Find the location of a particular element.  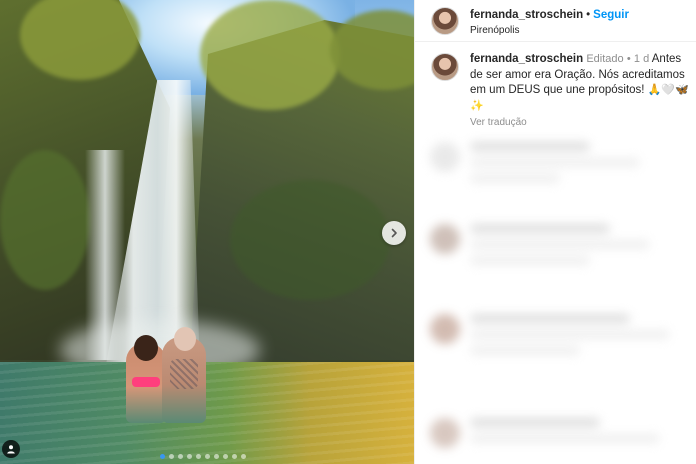

carousel-next-button is located at coordinates (394, 233).